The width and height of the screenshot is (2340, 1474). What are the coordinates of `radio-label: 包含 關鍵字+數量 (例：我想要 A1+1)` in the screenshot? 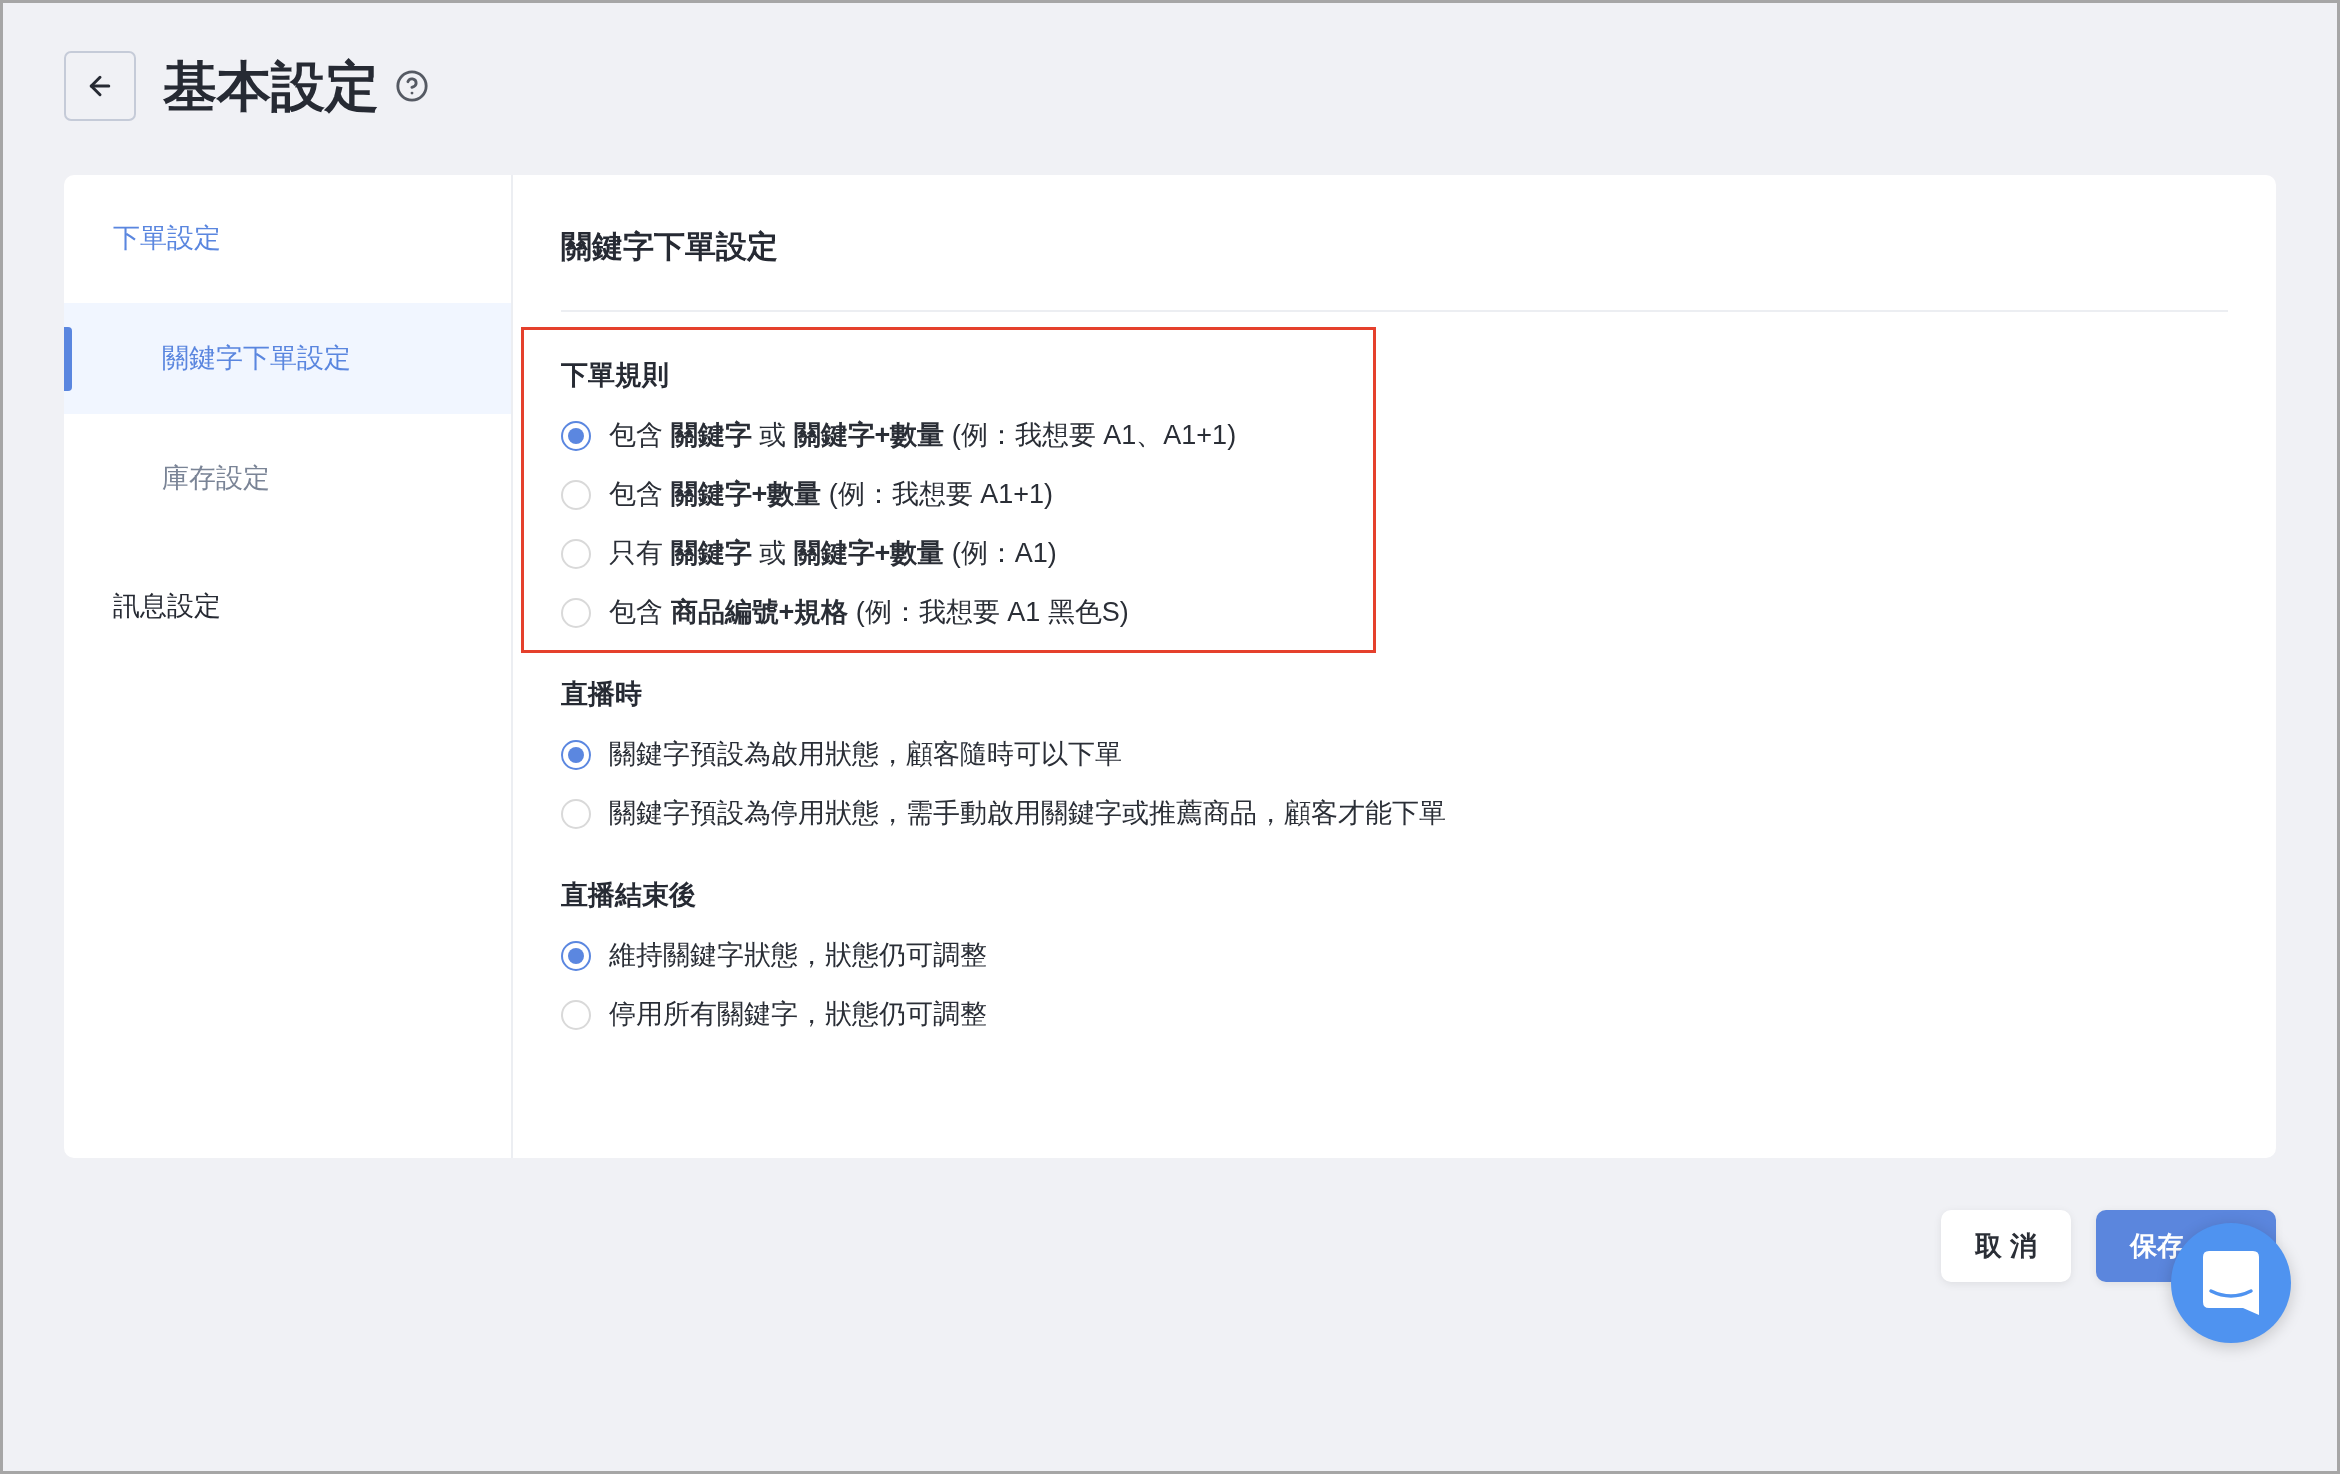 It's located at (831, 495).